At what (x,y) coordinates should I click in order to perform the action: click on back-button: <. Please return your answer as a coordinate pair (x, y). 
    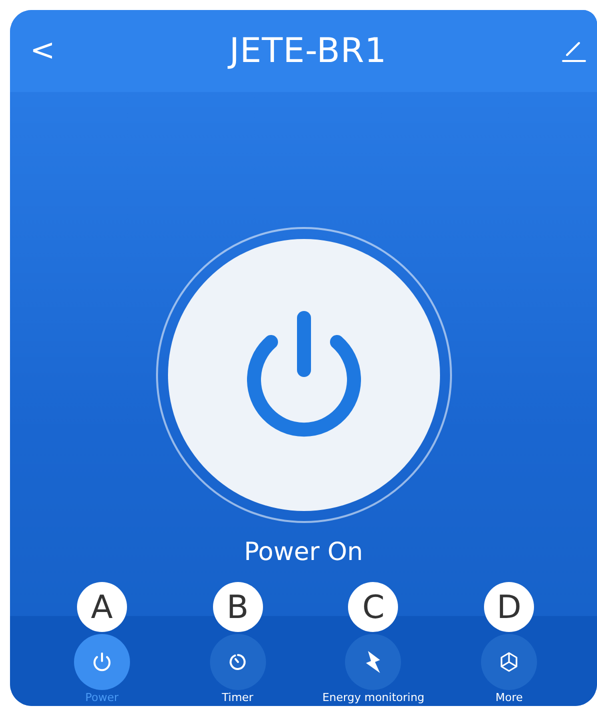
    Looking at the image, I should click on (43, 51).